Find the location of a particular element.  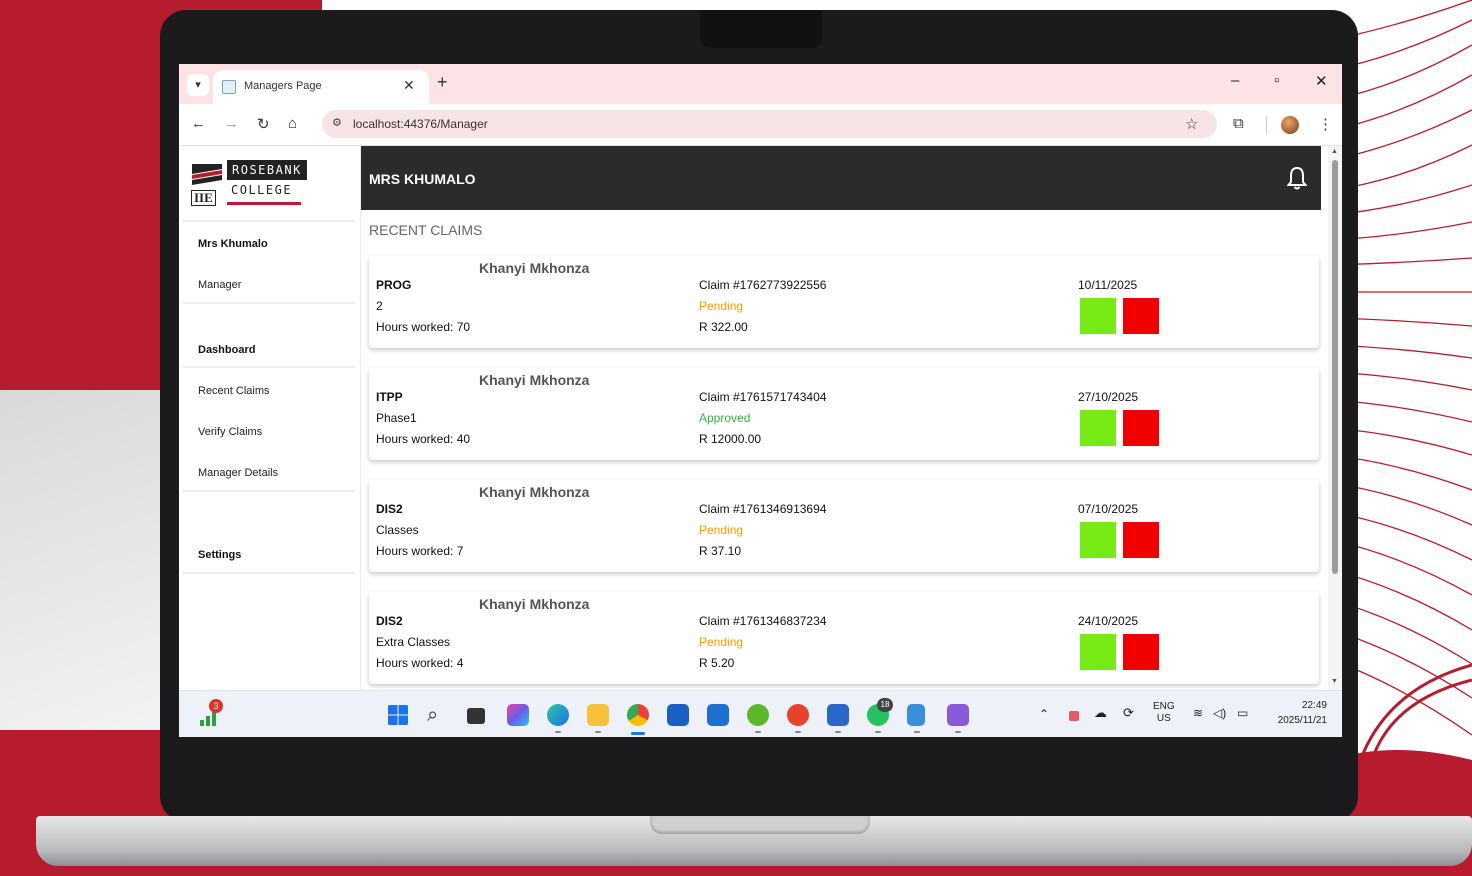

visual-studio-icon is located at coordinates (958, 715).